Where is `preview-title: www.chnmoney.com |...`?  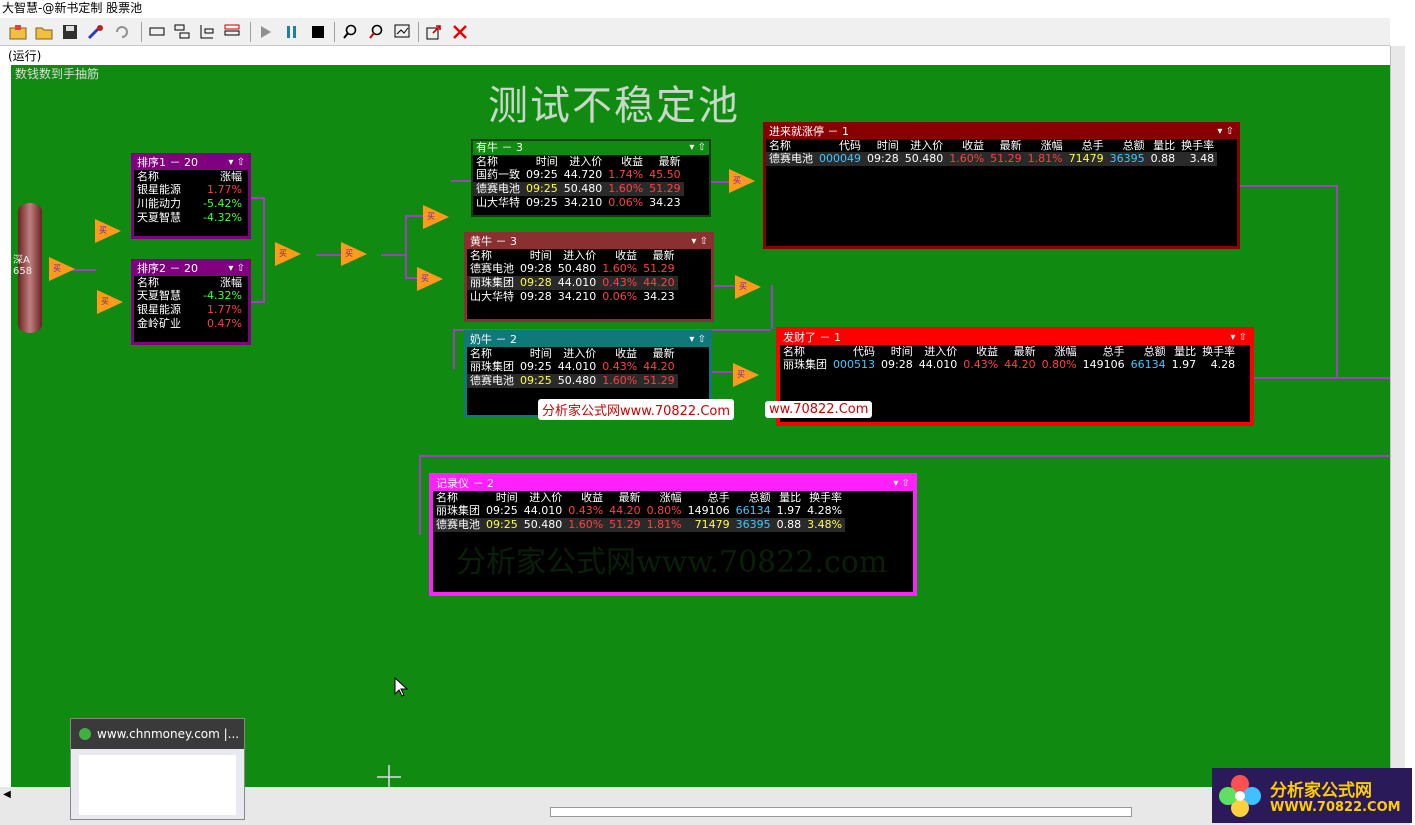 preview-title: www.chnmoney.com |... is located at coordinates (168, 734).